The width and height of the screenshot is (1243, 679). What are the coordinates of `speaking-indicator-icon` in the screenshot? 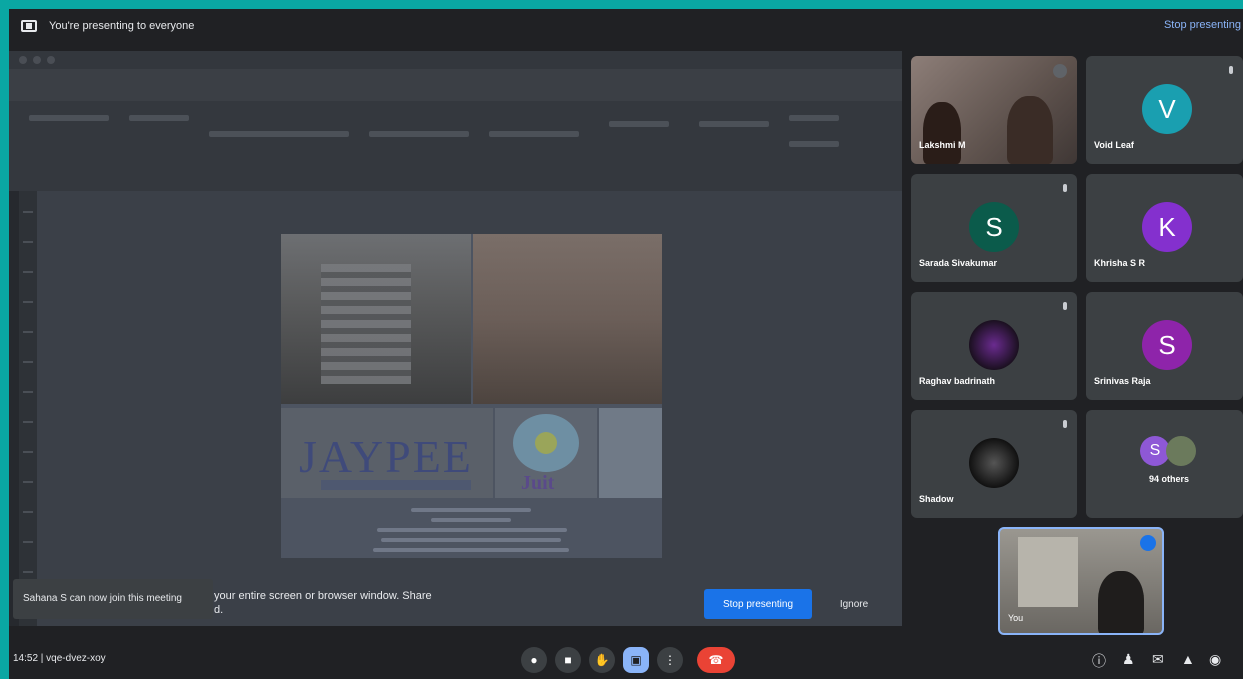 It's located at (1148, 543).